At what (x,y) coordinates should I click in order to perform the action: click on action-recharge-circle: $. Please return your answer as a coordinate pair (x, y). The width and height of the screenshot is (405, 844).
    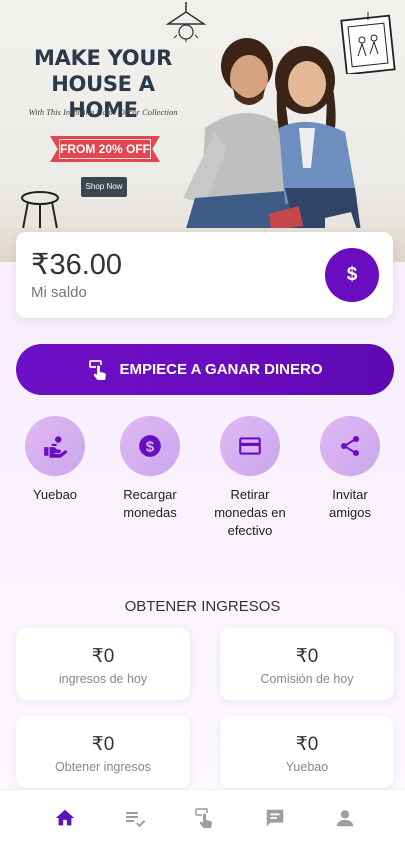
    Looking at the image, I should click on (150, 446).